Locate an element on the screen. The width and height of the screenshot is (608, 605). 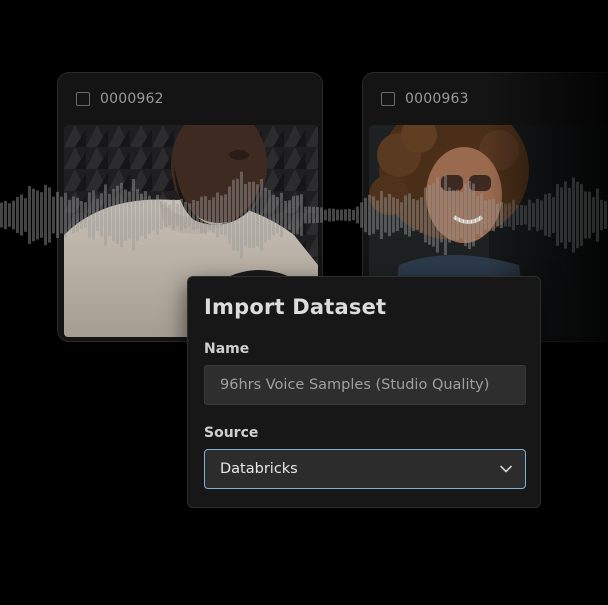
chevron-down-icon is located at coordinates (506, 469).